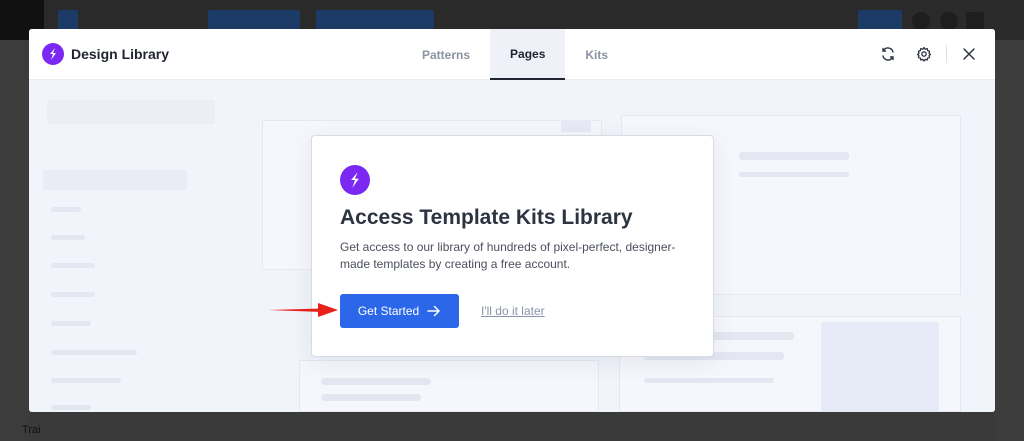 This screenshot has width=1024, height=441. I want to click on brand: Design Library, so click(105, 54).